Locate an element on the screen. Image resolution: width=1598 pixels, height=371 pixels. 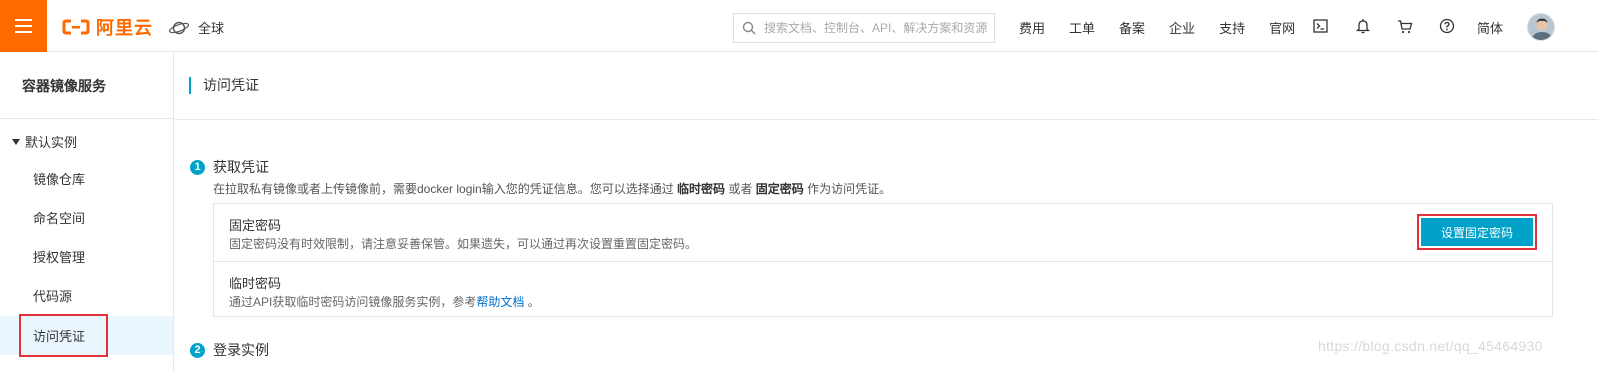
search-box is located at coordinates (864, 28).